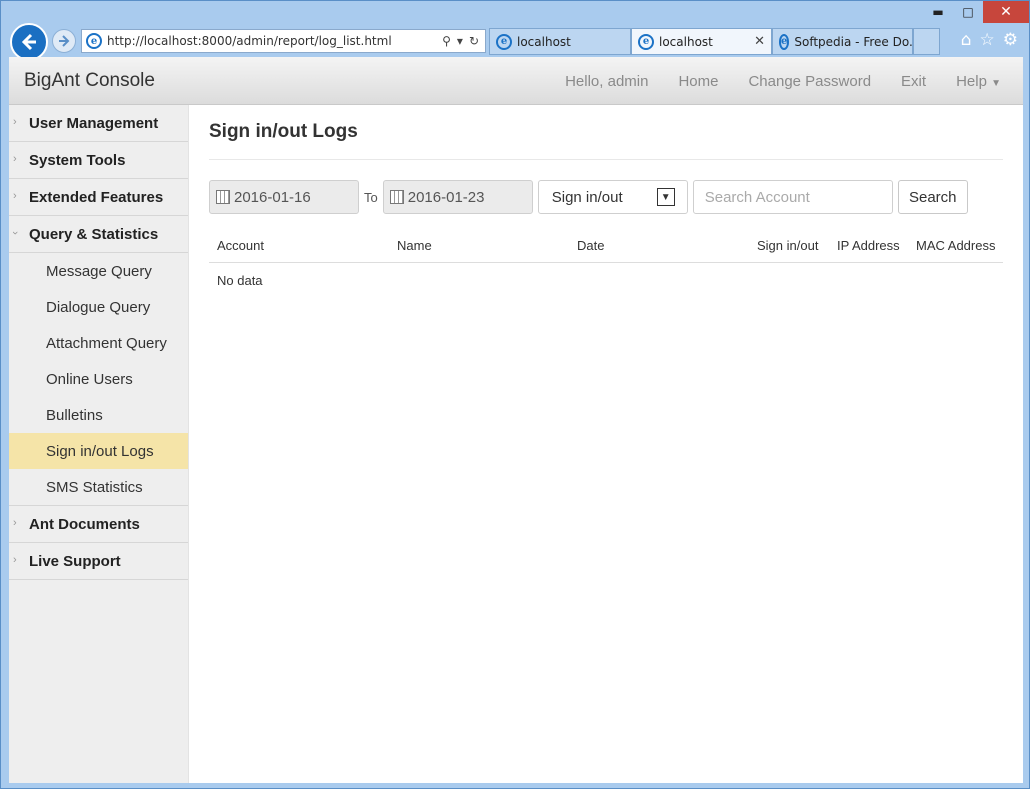 The image size is (1030, 789). I want to click on back-arrow-icon, so click(28, 42).